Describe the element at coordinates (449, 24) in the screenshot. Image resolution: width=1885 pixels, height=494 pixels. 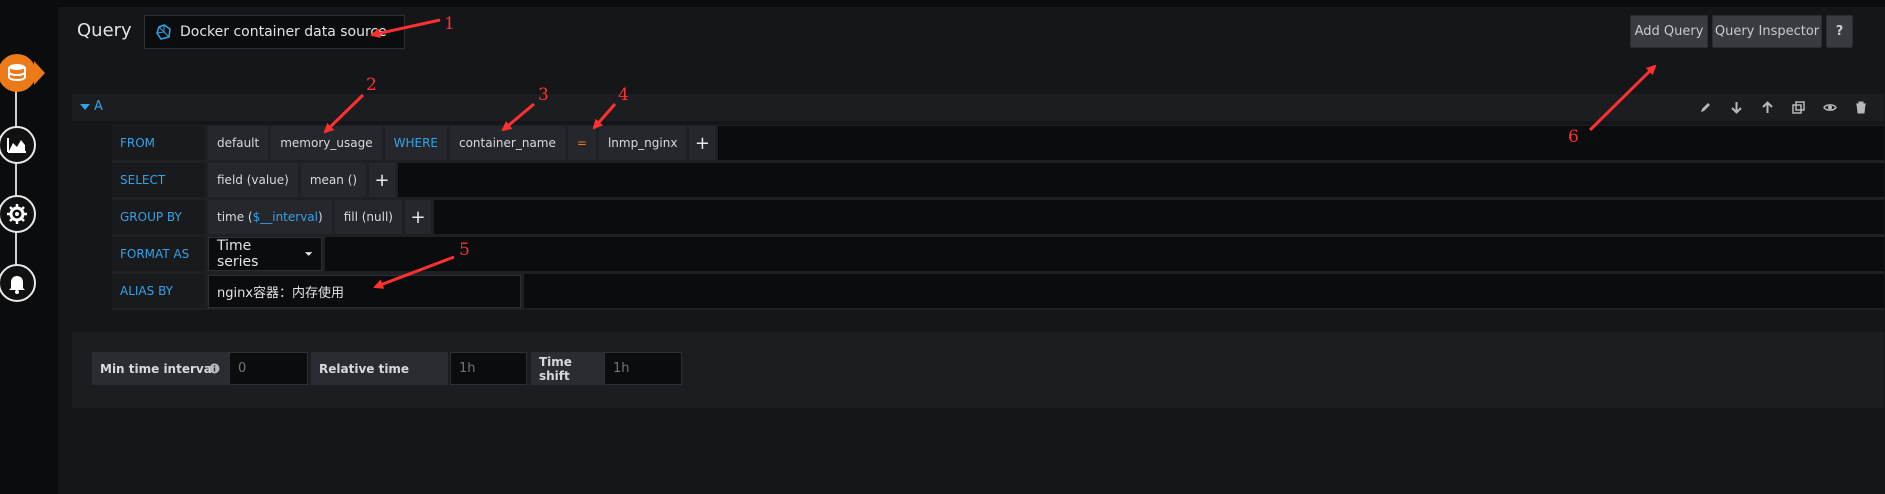
I see `annotation-number-1: 1` at that location.